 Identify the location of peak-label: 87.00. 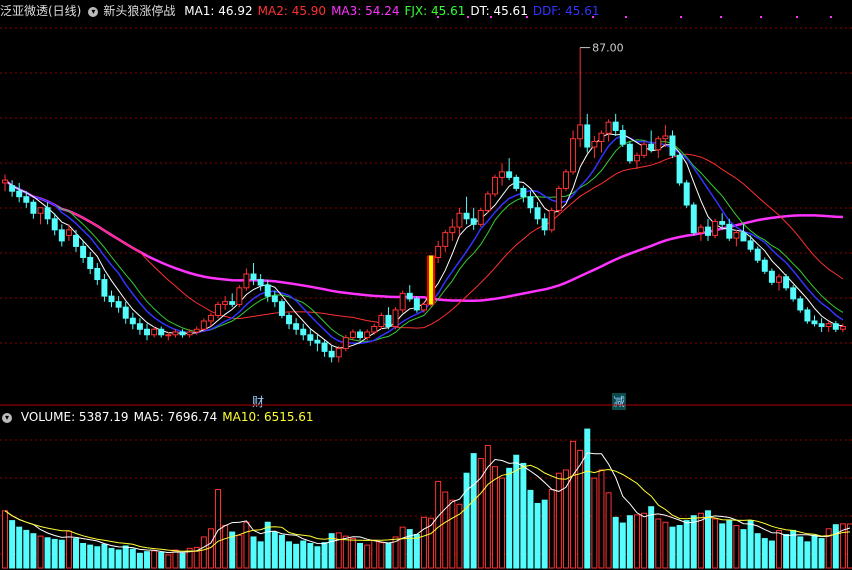
(608, 48).